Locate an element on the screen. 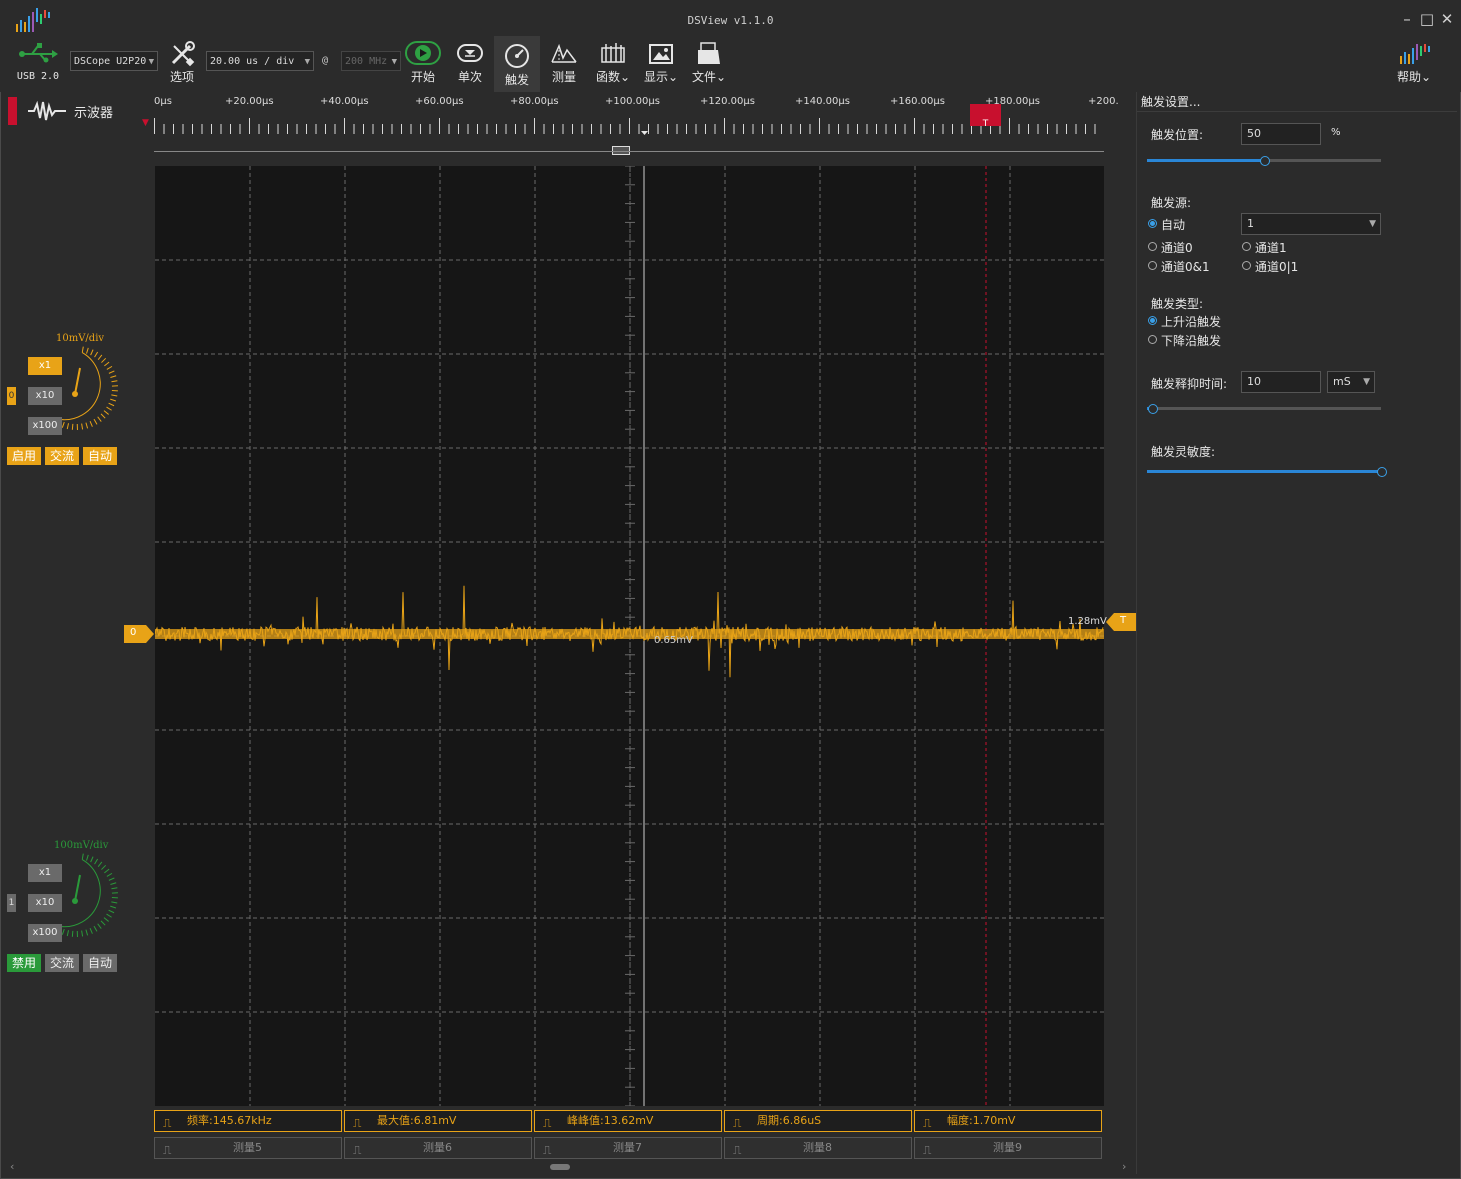 The width and height of the screenshot is (1461, 1179). ch0-auto-button: 自动 is located at coordinates (100, 456).